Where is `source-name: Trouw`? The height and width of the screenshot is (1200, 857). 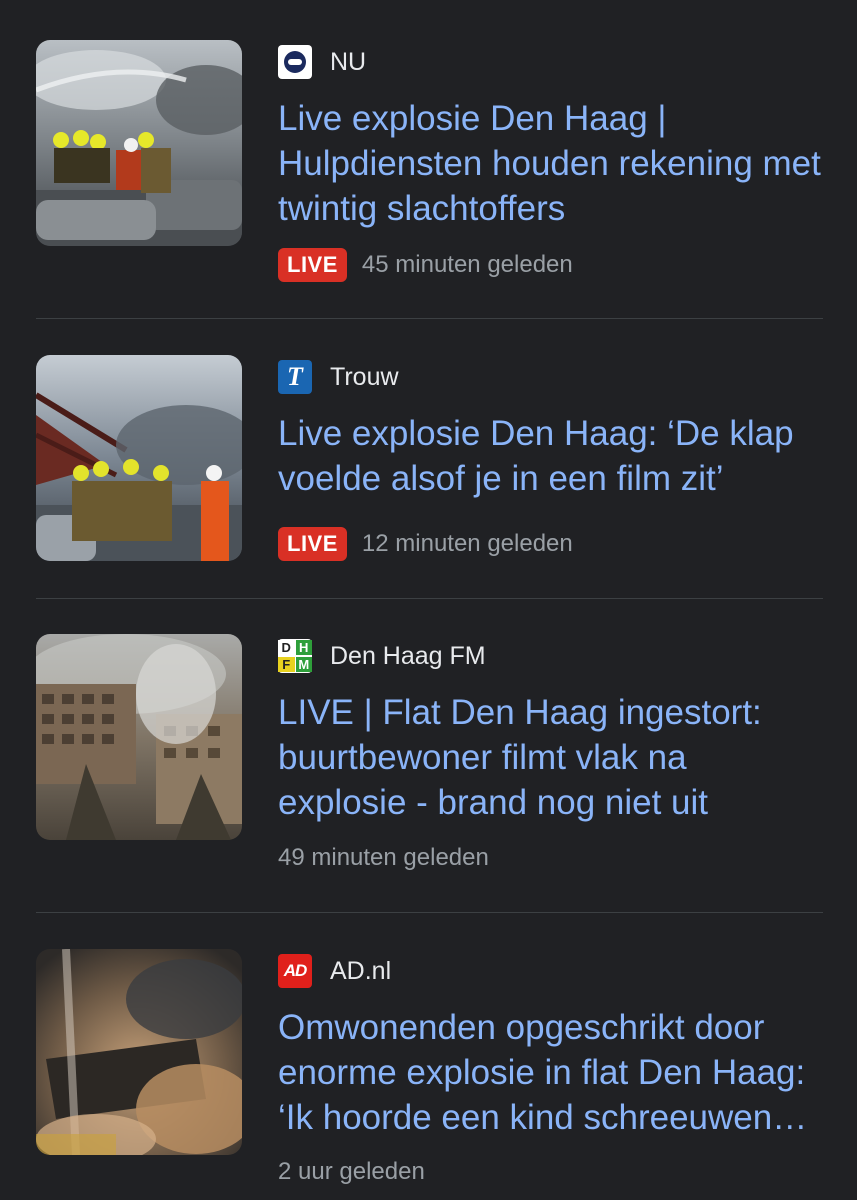
source-name: Trouw is located at coordinates (364, 376).